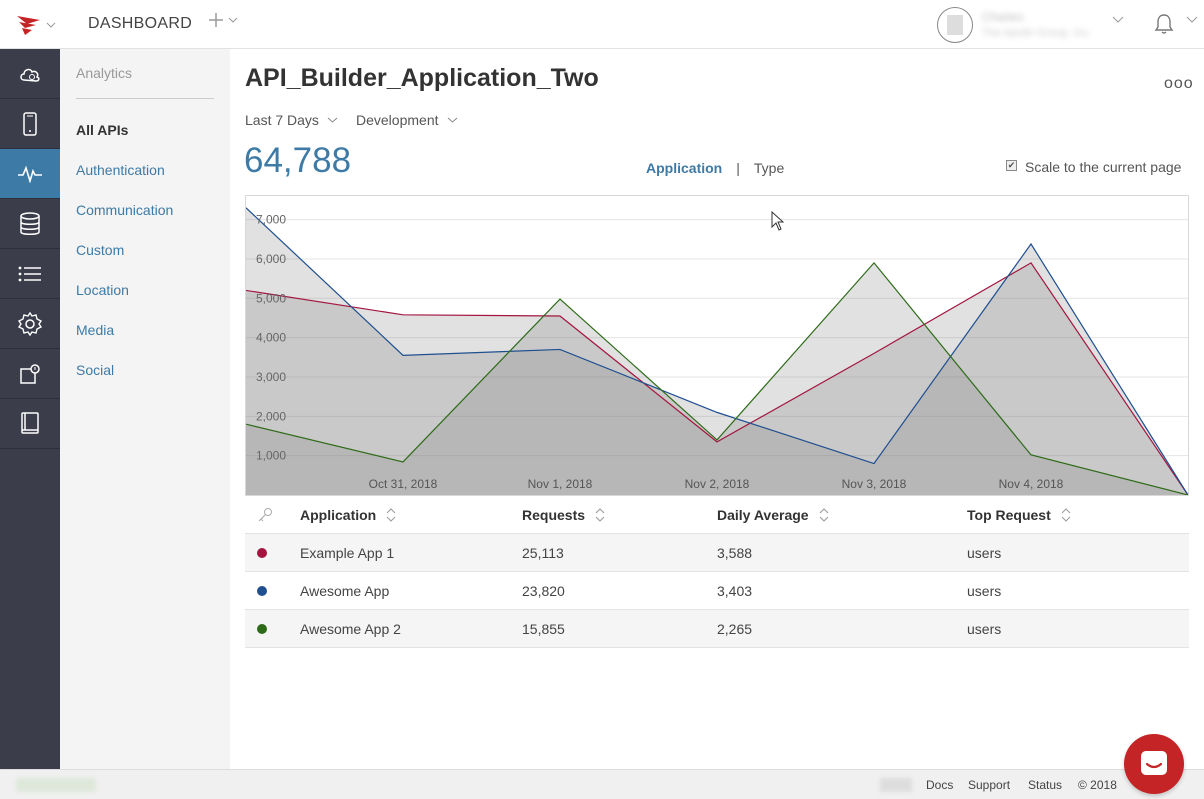 This screenshot has height=799, width=1204. What do you see at coordinates (543, 628) in the screenshot?
I see `cell-requests: 15,855` at bounding box center [543, 628].